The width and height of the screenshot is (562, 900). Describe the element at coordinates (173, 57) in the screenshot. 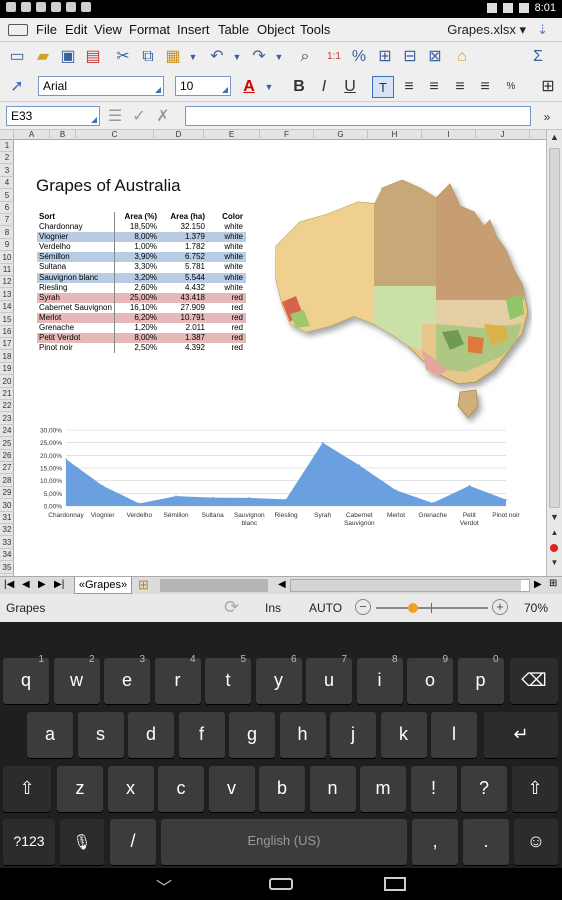

I see `paste-icon: ▦` at that location.